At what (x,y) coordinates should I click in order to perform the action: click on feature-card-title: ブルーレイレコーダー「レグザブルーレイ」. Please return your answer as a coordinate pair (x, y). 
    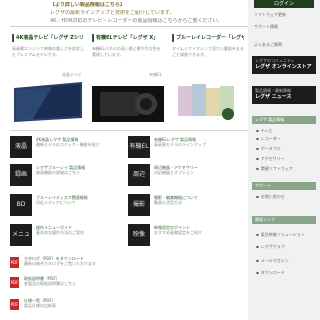
    Looking at the image, I should click on (208, 38).